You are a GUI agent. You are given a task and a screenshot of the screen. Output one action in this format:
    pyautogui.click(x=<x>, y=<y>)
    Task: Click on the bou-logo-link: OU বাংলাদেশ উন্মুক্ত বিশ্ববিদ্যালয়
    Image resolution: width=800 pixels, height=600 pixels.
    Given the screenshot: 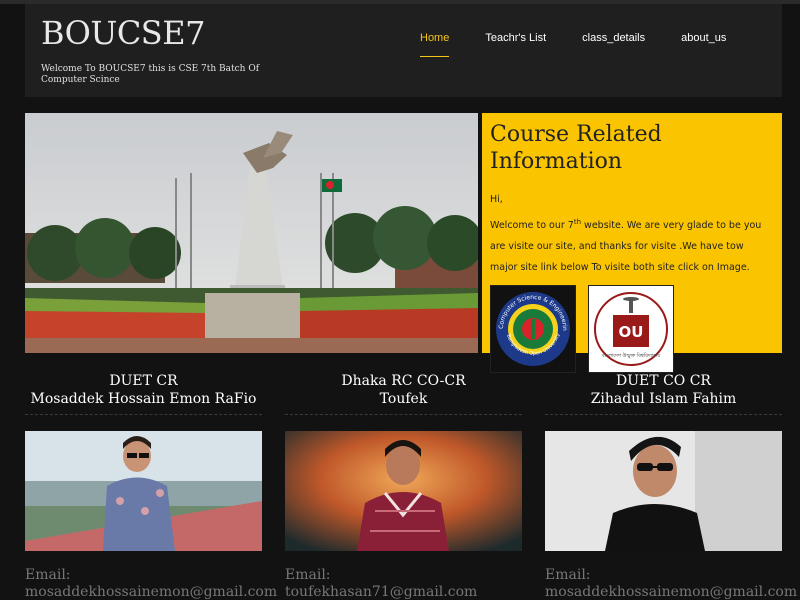 What is the action you would take?
    pyautogui.click(x=631, y=329)
    